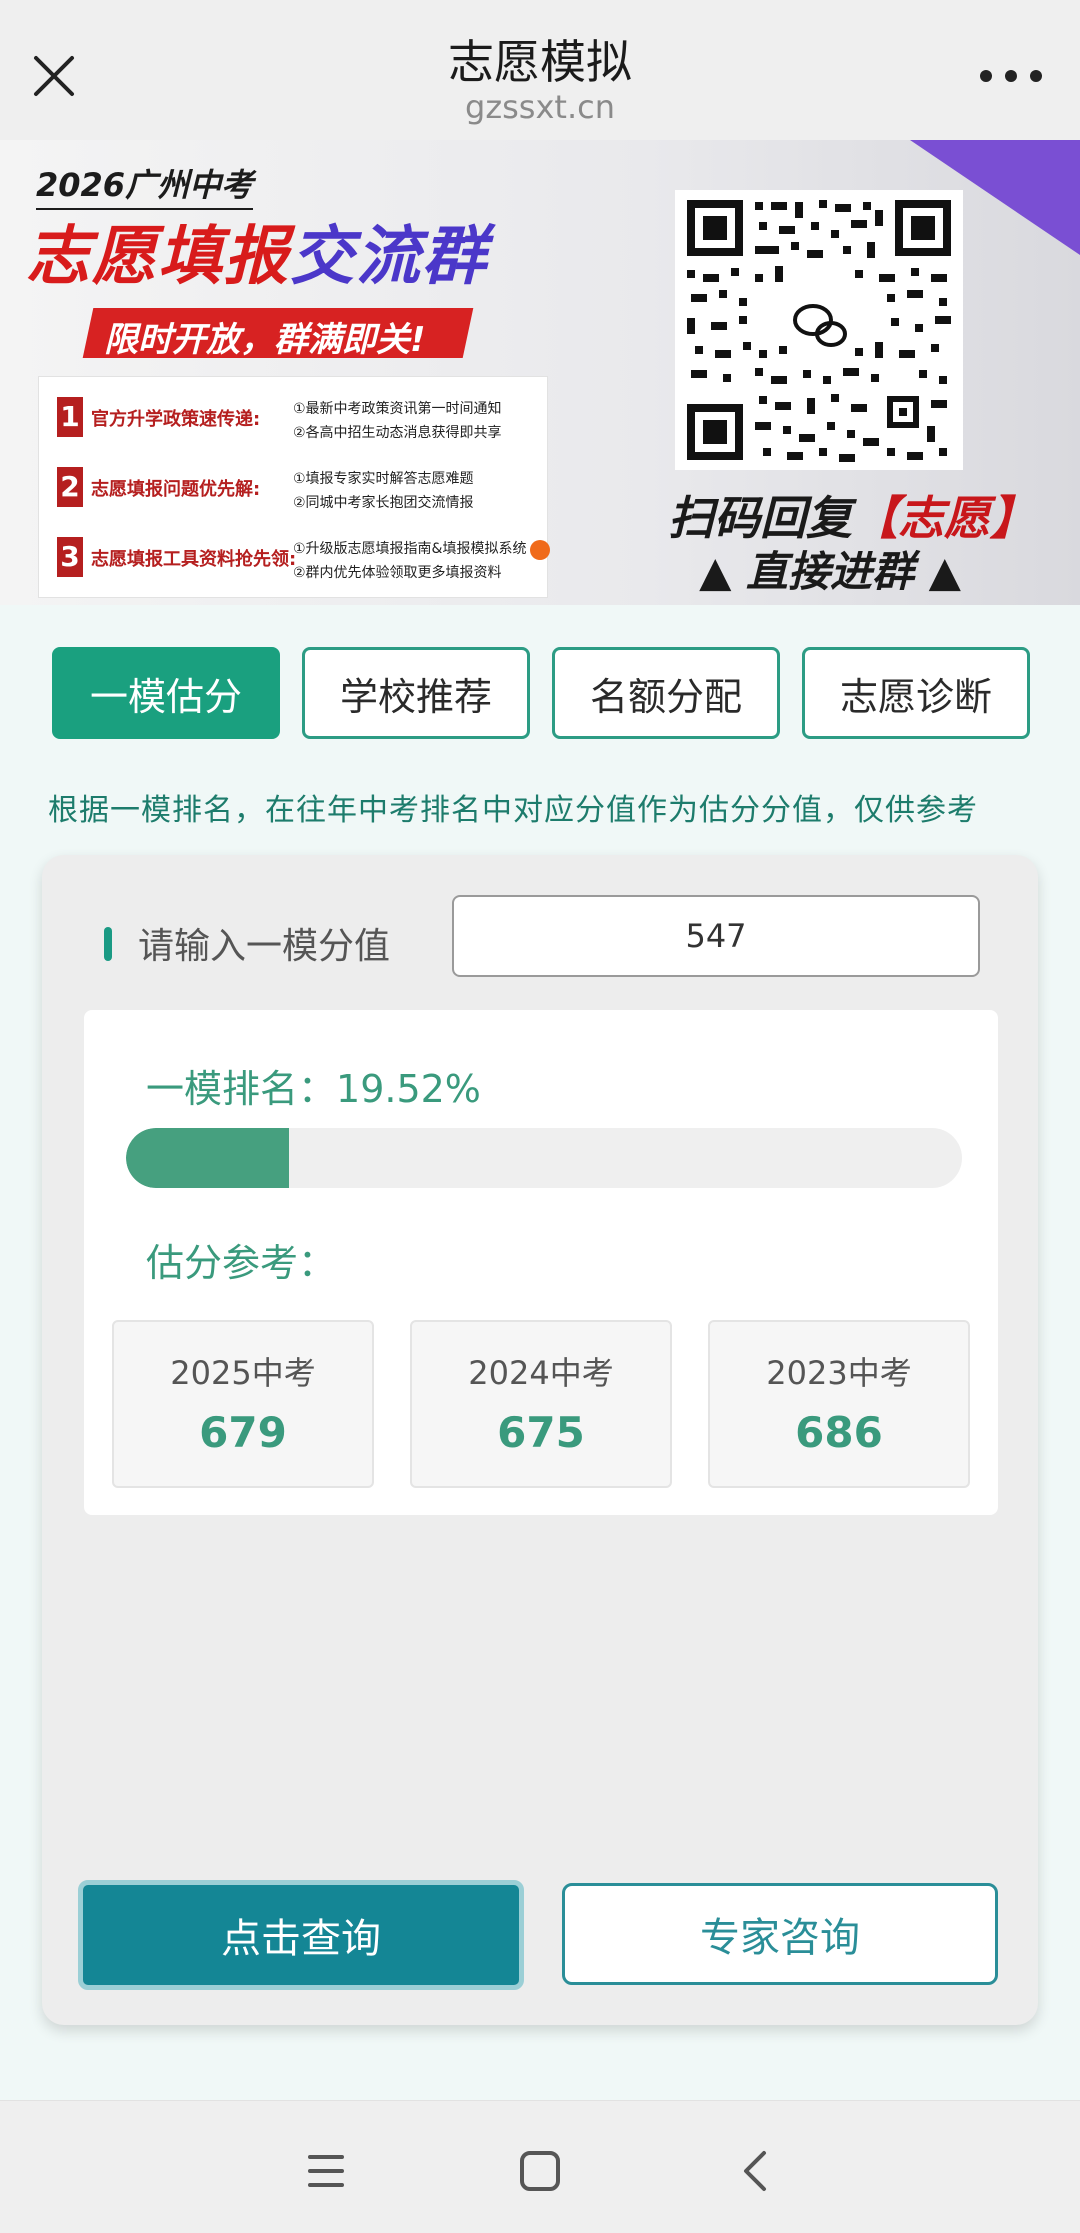  Describe the element at coordinates (158, 257) in the screenshot. I see `banner-headline-red: 志愿填报` at that location.